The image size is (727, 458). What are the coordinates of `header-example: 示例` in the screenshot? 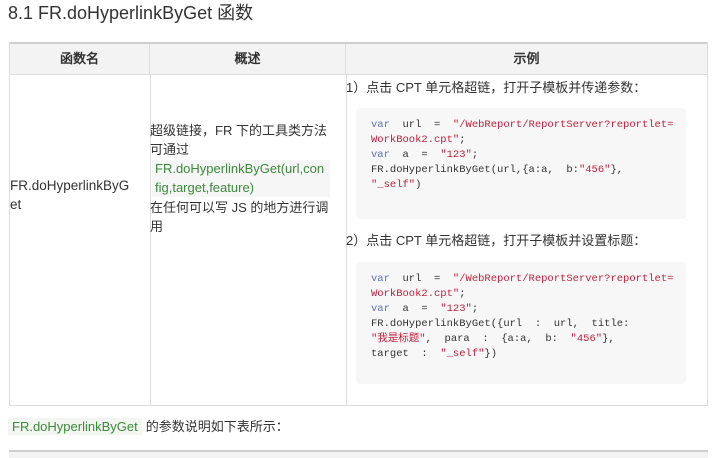 It's located at (526, 58).